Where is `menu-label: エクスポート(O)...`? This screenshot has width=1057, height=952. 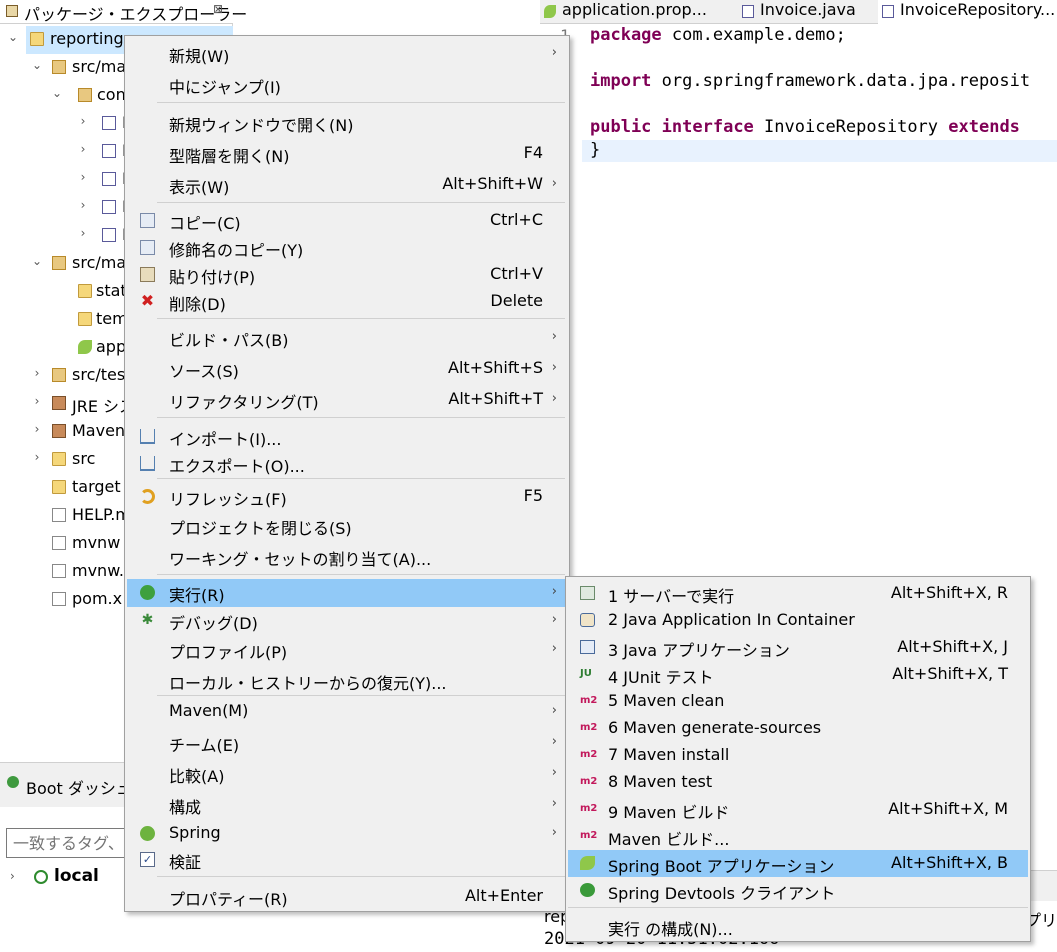
menu-label: エクスポート(O)... is located at coordinates (237, 466).